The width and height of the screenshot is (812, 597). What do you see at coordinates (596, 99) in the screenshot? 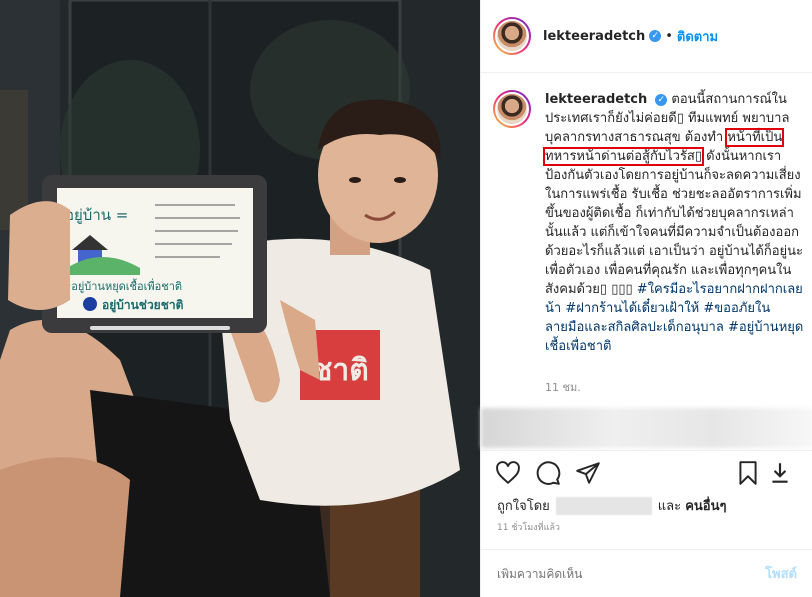
I see `caption-username: lekteeradetch` at bounding box center [596, 99].